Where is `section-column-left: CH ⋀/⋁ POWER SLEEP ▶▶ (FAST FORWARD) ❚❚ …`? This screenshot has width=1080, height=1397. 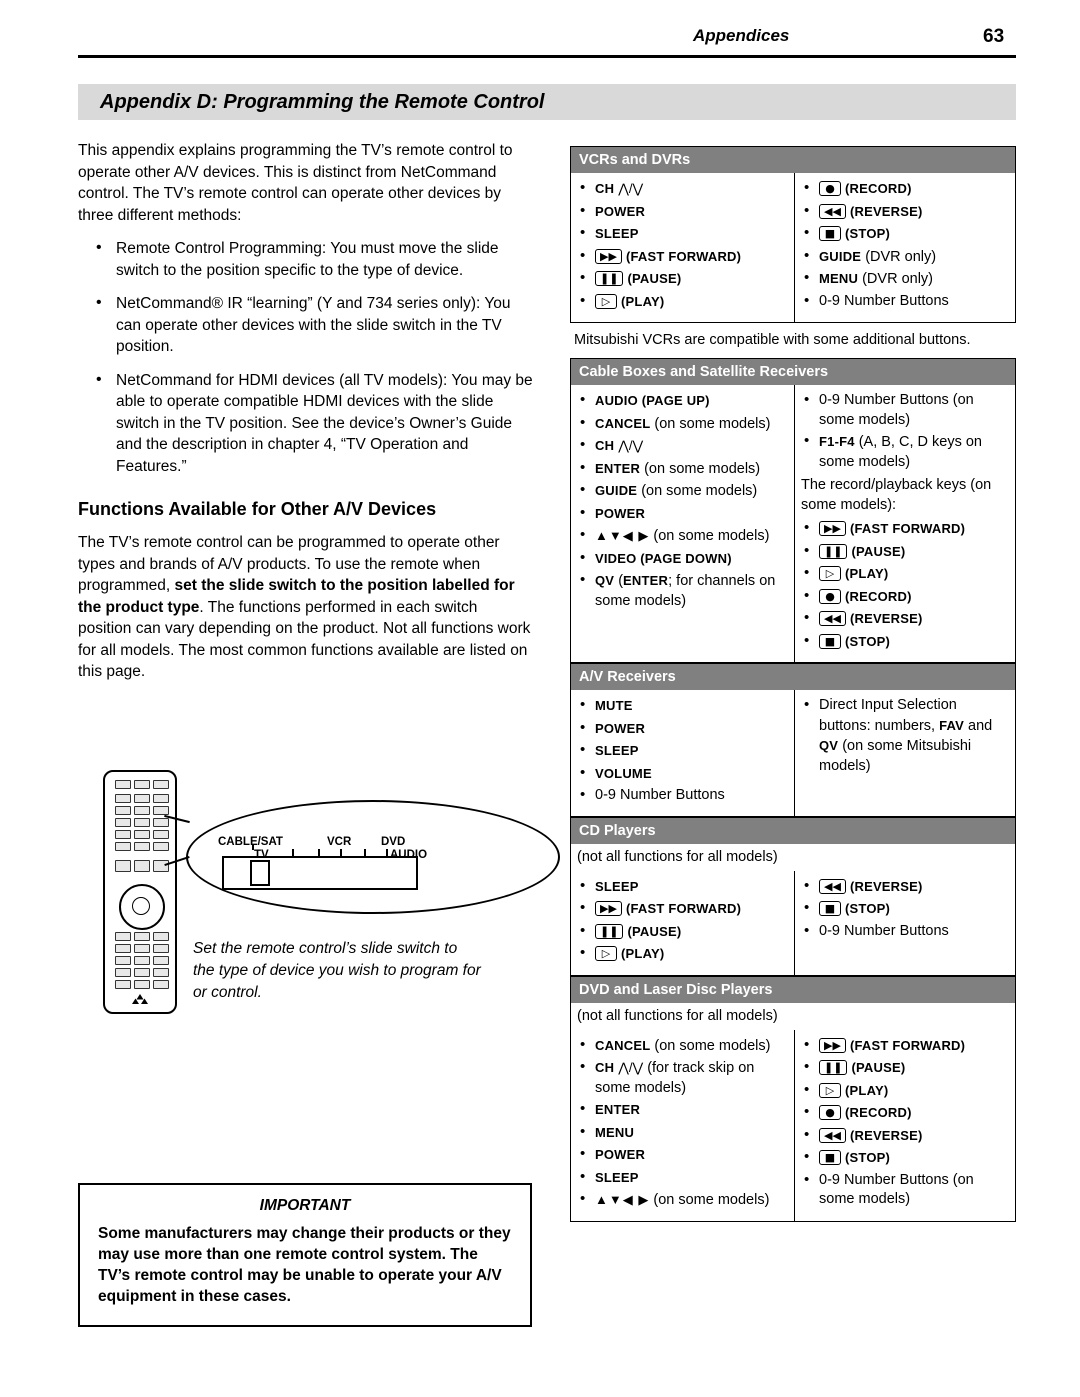 section-column-left: CH ⋀/⋁ POWER SLEEP ▶▶ (FAST FORWARD) ❚❚ … is located at coordinates (683, 247).